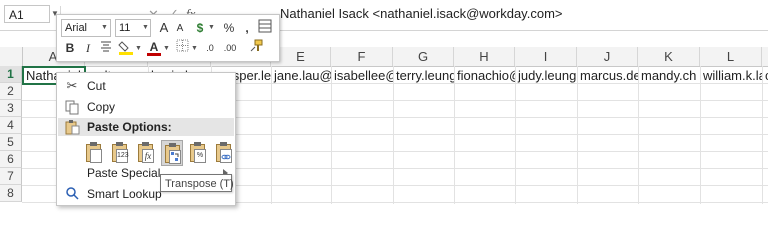 The height and width of the screenshot is (240, 768). What do you see at coordinates (229, 28) in the screenshot?
I see `percent-style-icon: %` at bounding box center [229, 28].